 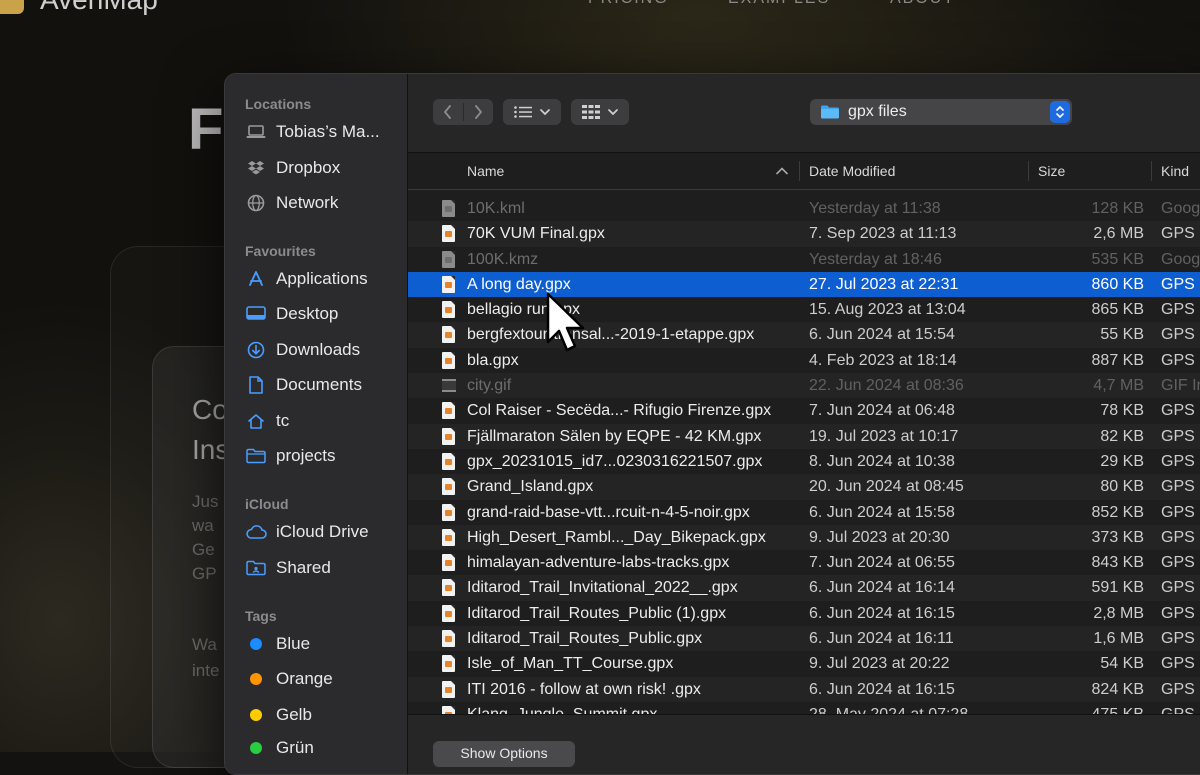 What do you see at coordinates (616, 537) in the screenshot?
I see `file-name: High_Desert_Rambl..._Day_Bikepack.gpx` at bounding box center [616, 537].